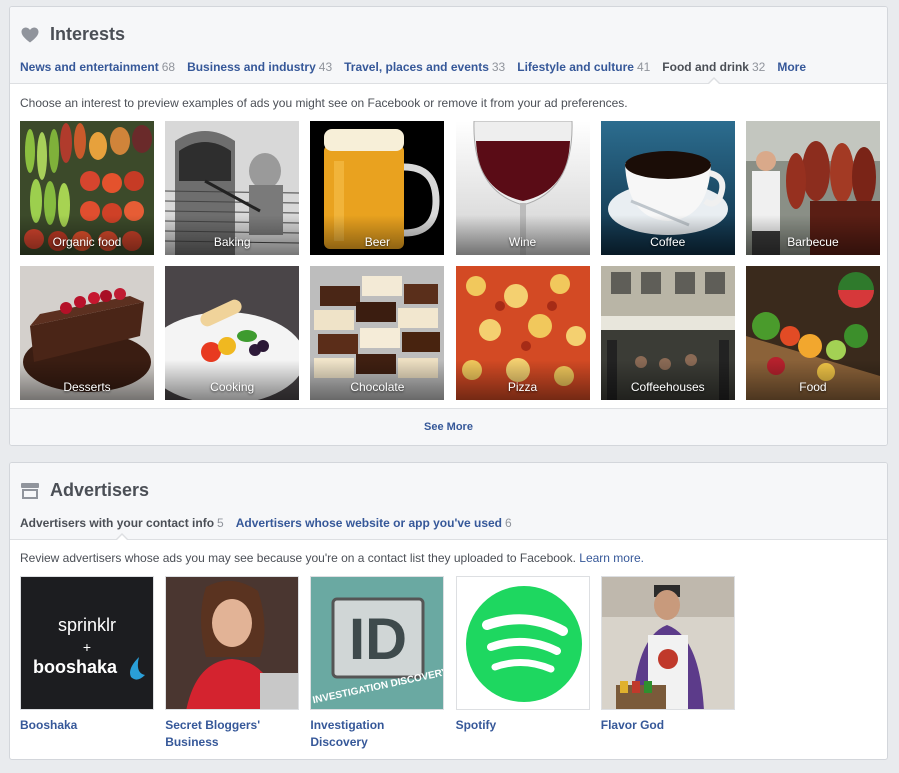 This screenshot has height=773, width=899. I want to click on advertiser-logo: ID INVESTIGATION DISCOVERY, so click(377, 643).